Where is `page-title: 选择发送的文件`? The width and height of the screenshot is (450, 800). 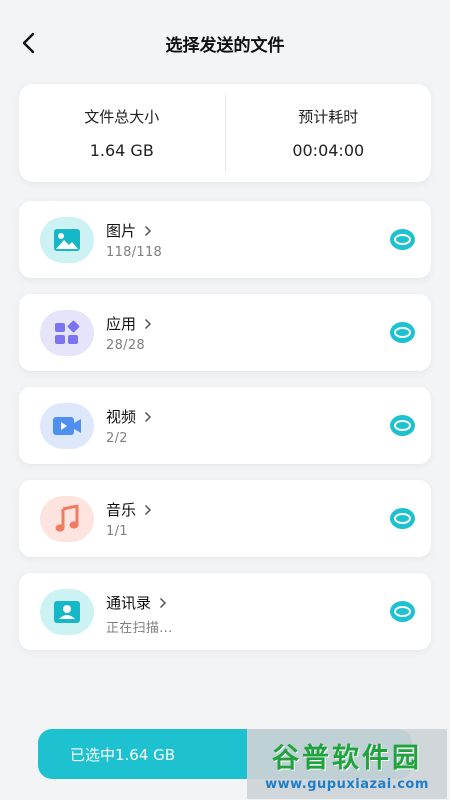
page-title: 选择发送的文件 is located at coordinates (225, 46).